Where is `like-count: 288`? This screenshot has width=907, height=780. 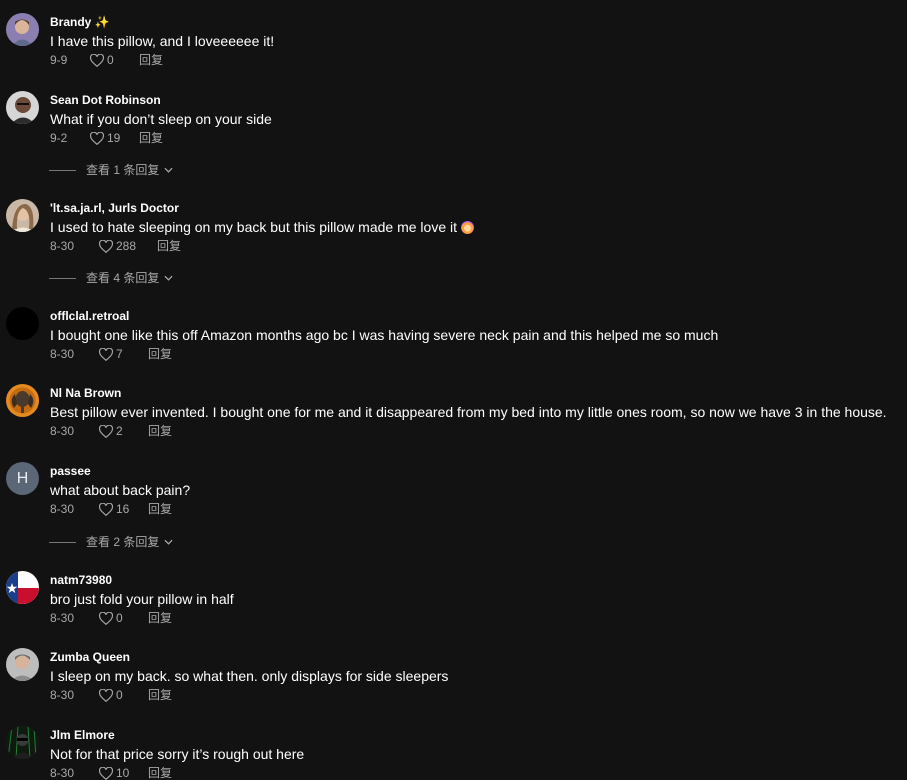 like-count: 288 is located at coordinates (126, 246).